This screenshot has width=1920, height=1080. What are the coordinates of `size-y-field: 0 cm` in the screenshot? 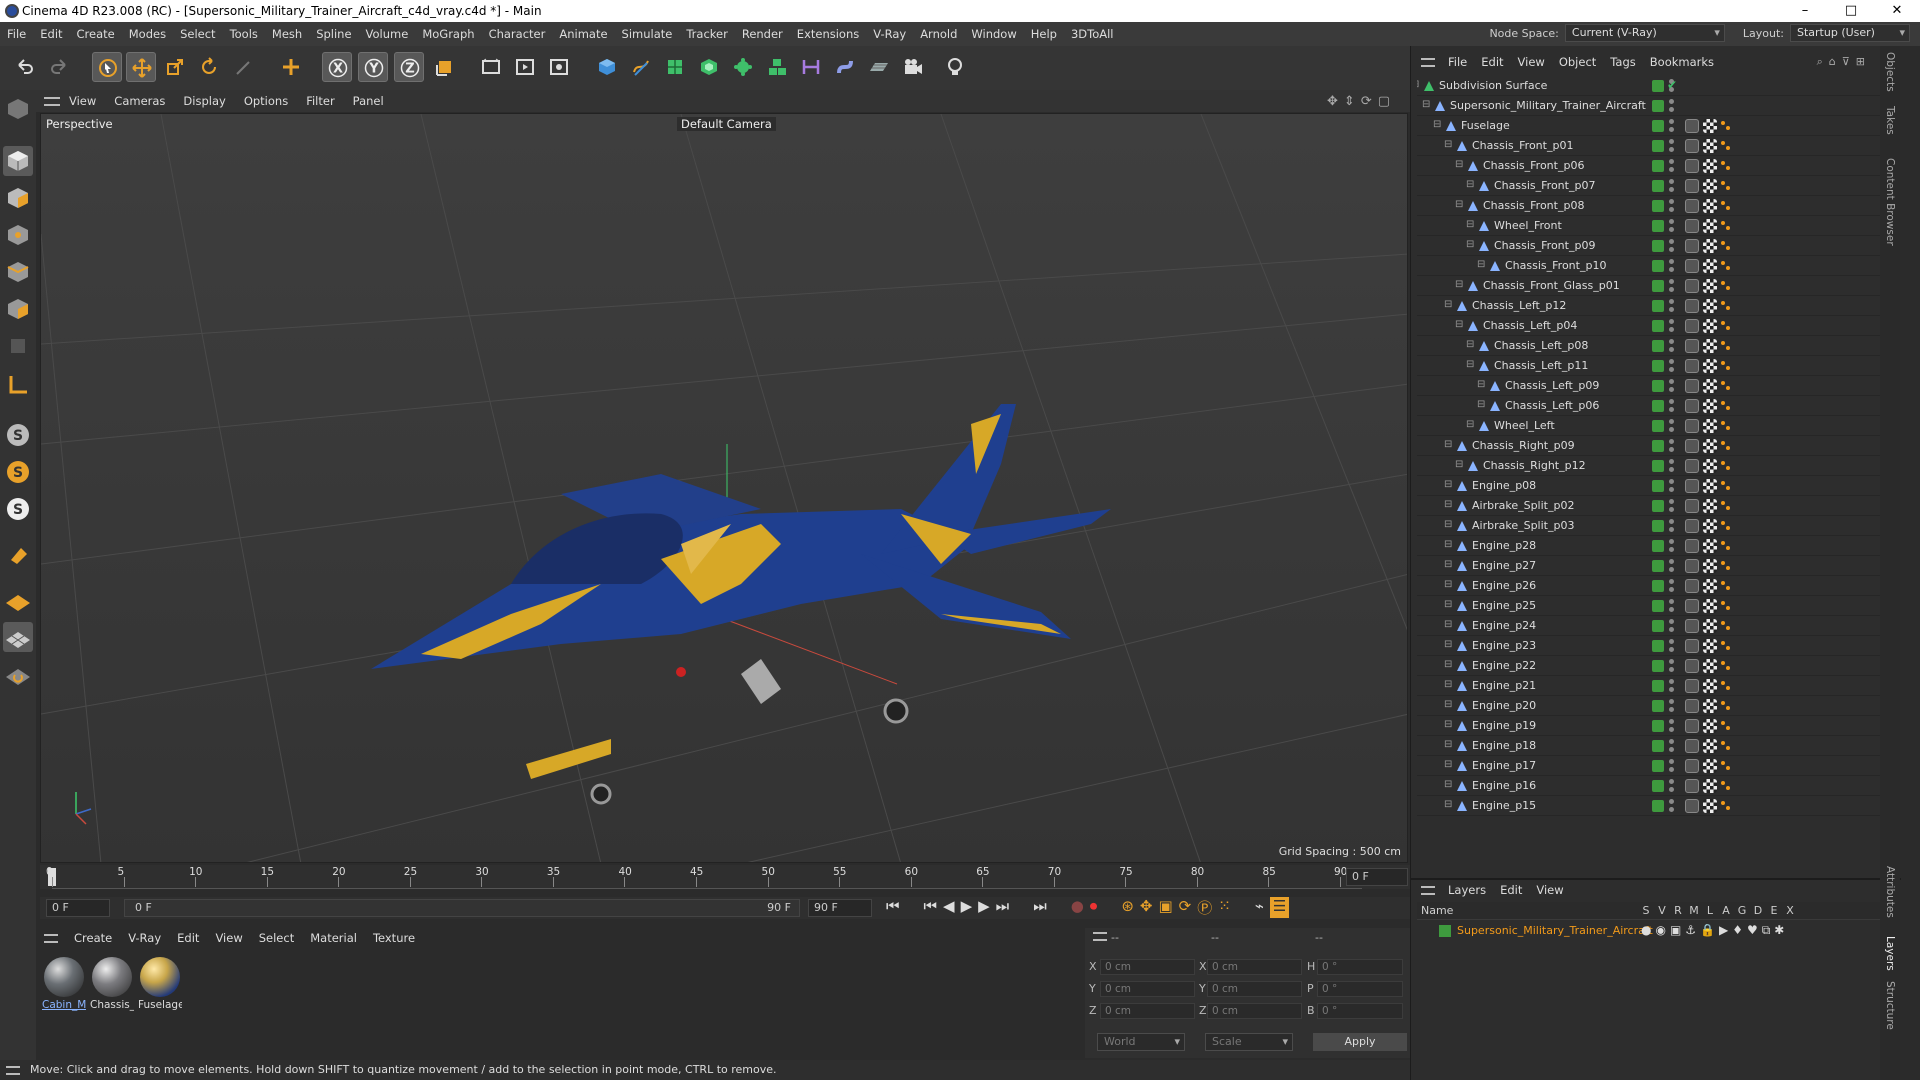 It's located at (1254, 989).